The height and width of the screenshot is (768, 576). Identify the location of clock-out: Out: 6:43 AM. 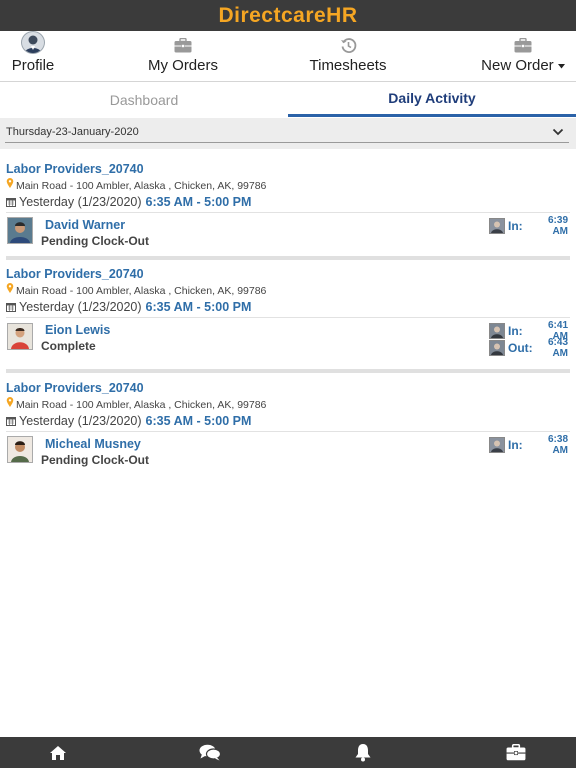
(528, 348).